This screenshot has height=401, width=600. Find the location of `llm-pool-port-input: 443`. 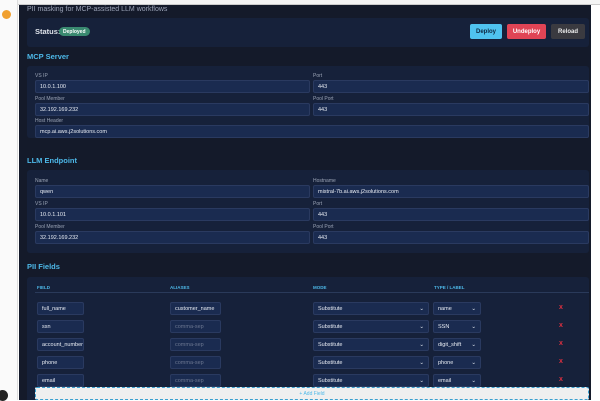

llm-pool-port-input: 443 is located at coordinates (451, 237).